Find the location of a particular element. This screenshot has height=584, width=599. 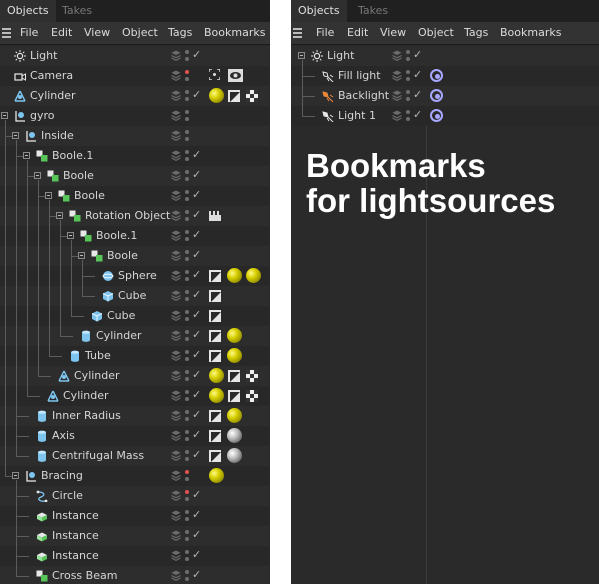

viewfinder-icon is located at coordinates (214, 74).